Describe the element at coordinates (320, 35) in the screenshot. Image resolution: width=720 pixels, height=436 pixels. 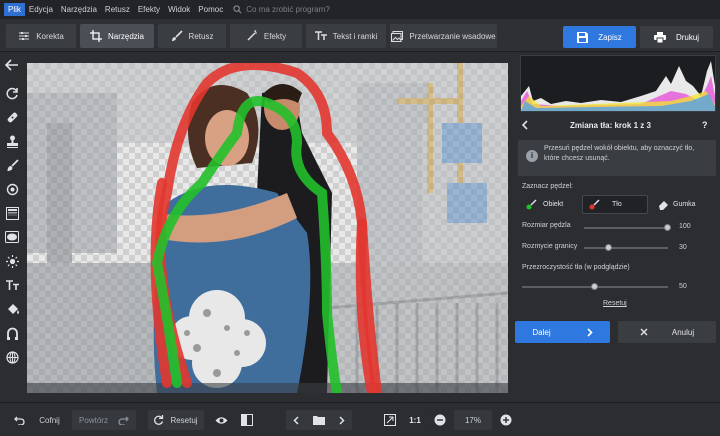
I see `text-icon` at that location.